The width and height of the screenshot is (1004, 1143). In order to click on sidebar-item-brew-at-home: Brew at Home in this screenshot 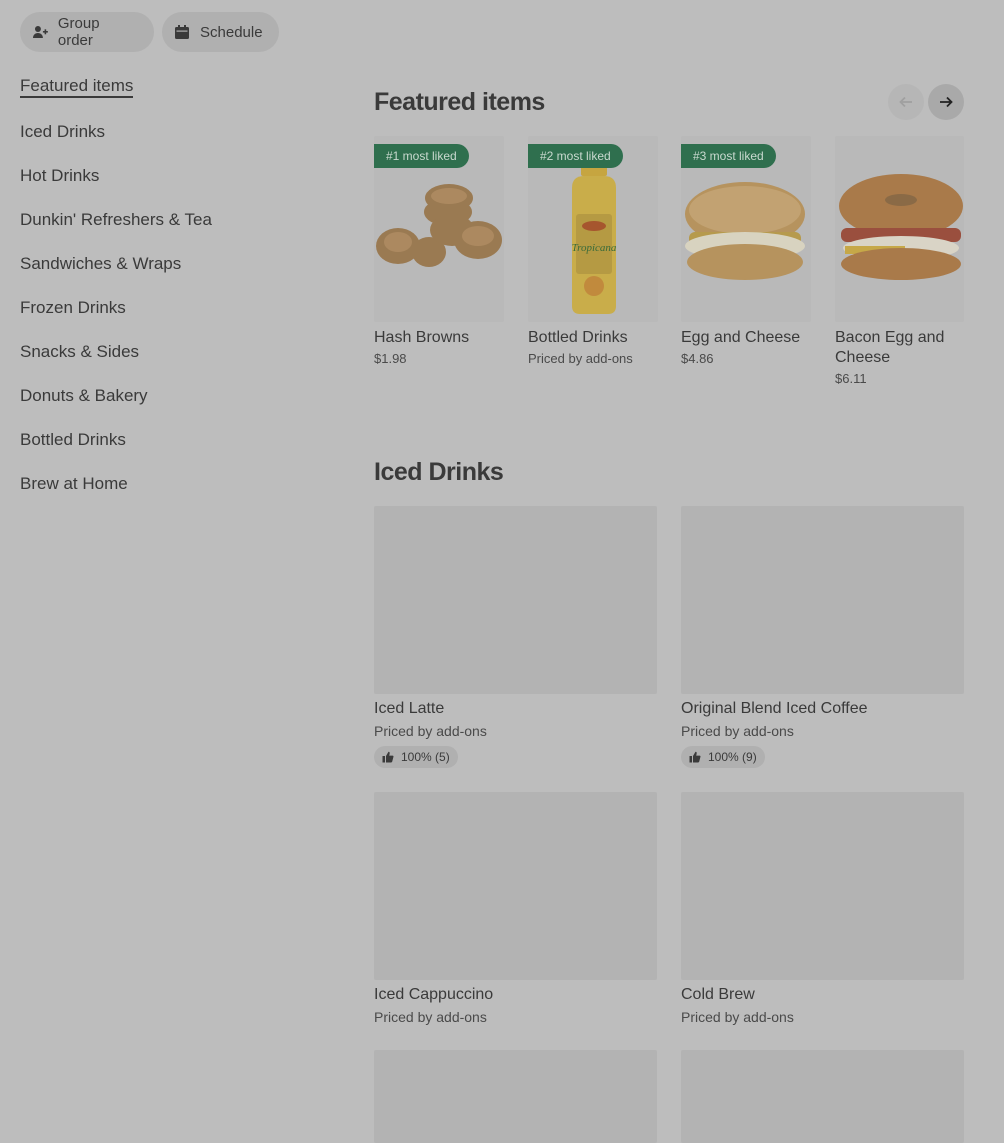, I will do `click(170, 492)`.